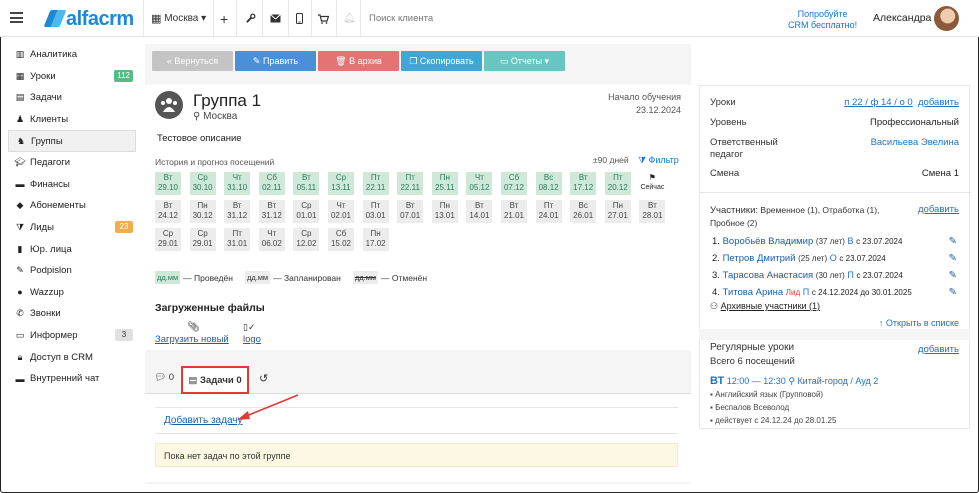 The image size is (979, 493). What do you see at coordinates (768, 275) in the screenshot?
I see `member-name: Тарасова Анастасия` at bounding box center [768, 275].